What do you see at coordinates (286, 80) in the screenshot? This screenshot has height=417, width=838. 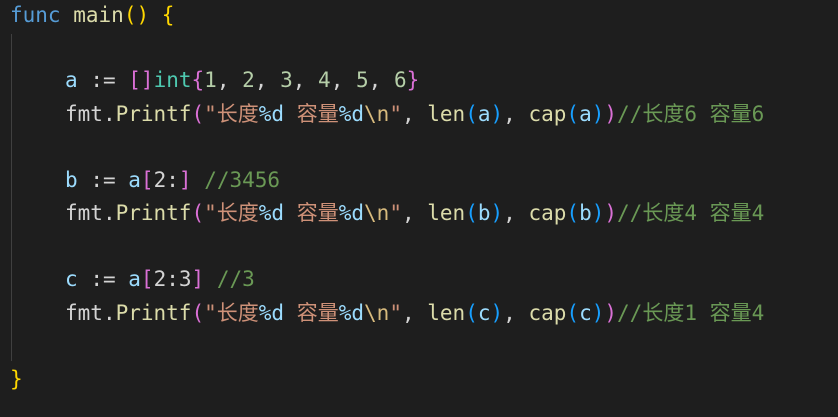 I see `number-literal: 3` at bounding box center [286, 80].